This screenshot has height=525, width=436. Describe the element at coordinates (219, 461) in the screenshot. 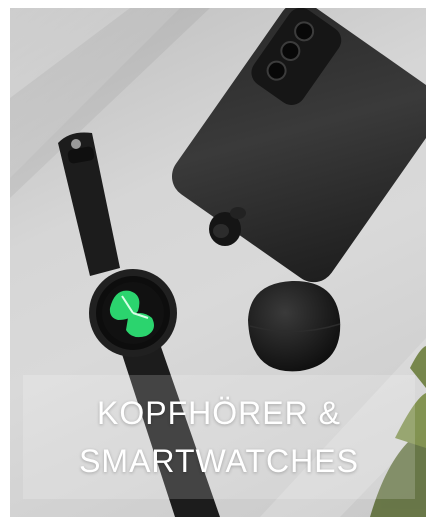

I see `caption-line-smartwatches: SMARTWATCHES` at that location.